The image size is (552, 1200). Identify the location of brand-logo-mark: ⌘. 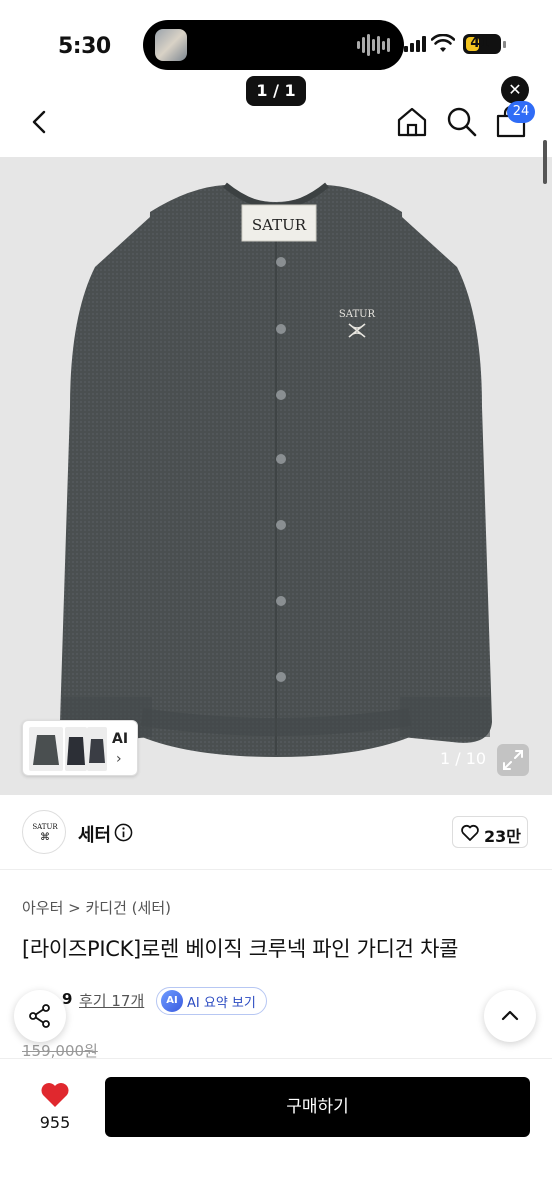
(45, 837).